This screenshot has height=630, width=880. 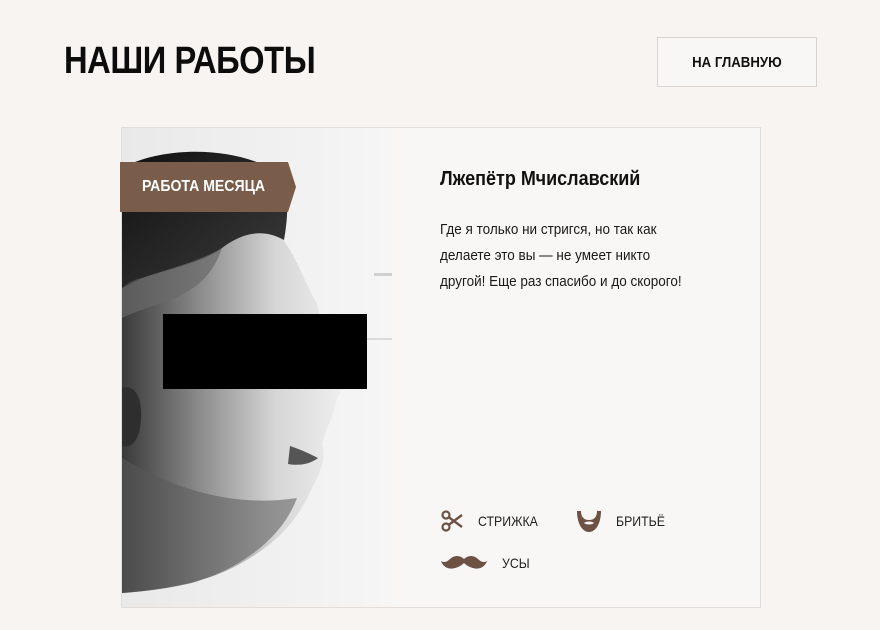 I want to click on home-button-label: НА ГЛАВНУЮ, so click(x=737, y=62).